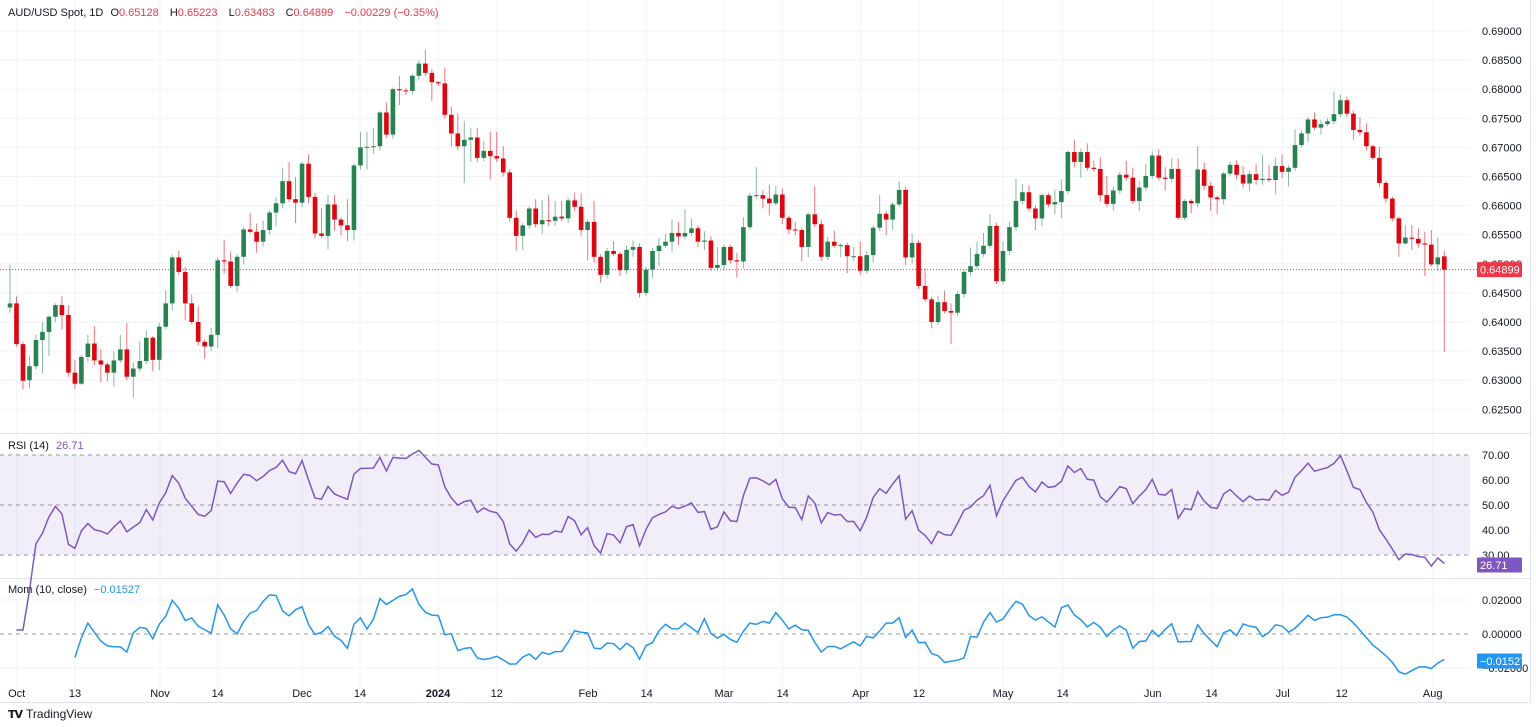  I want to click on mom-value-badge: −0.01527, so click(1501, 661).